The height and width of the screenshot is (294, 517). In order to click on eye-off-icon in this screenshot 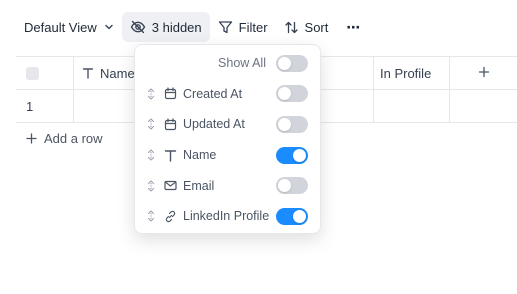, I will do `click(138, 27)`.